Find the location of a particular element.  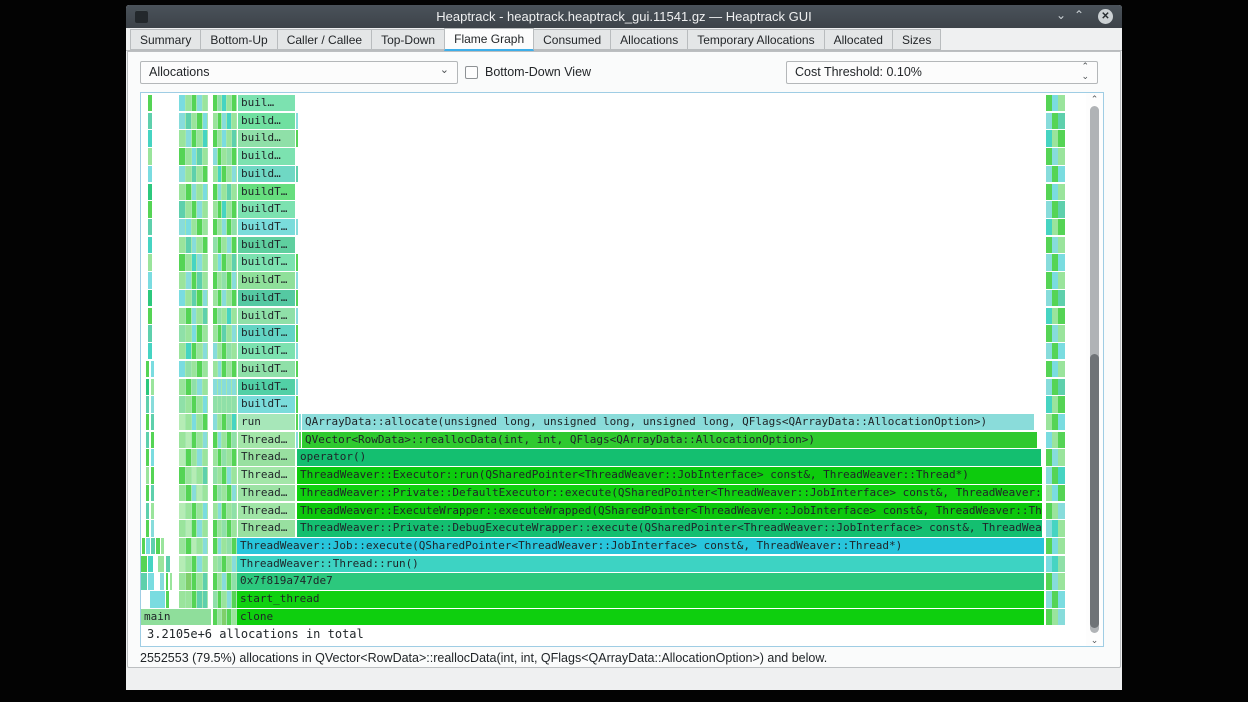

flame-block: 0x7f819a747de7 is located at coordinates (640, 581).